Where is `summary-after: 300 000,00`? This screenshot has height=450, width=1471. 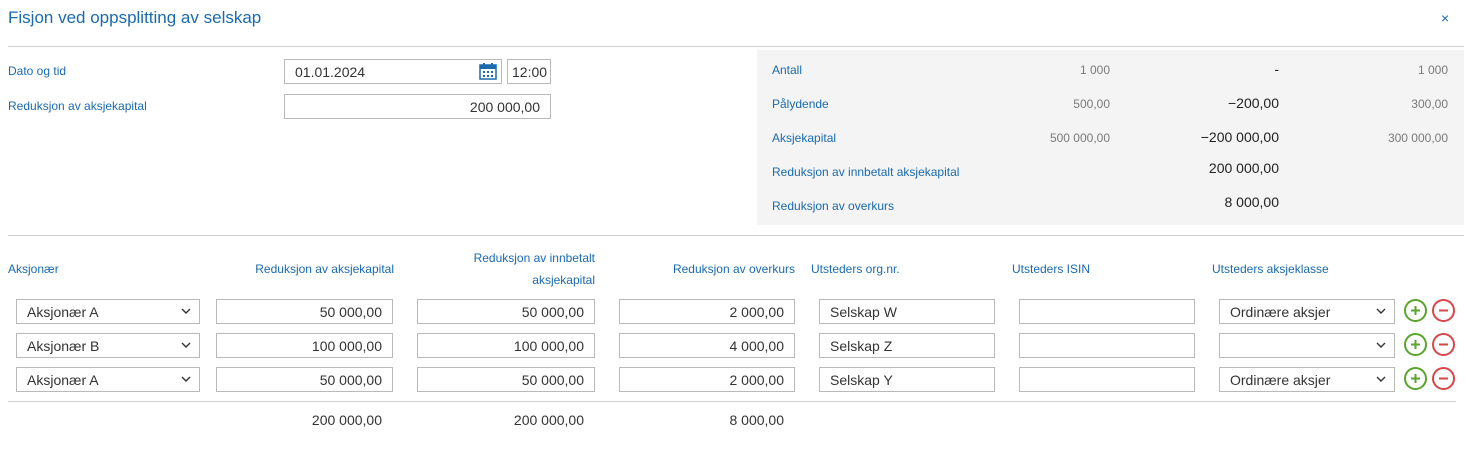
summary-after: 300 000,00 is located at coordinates (1417, 138).